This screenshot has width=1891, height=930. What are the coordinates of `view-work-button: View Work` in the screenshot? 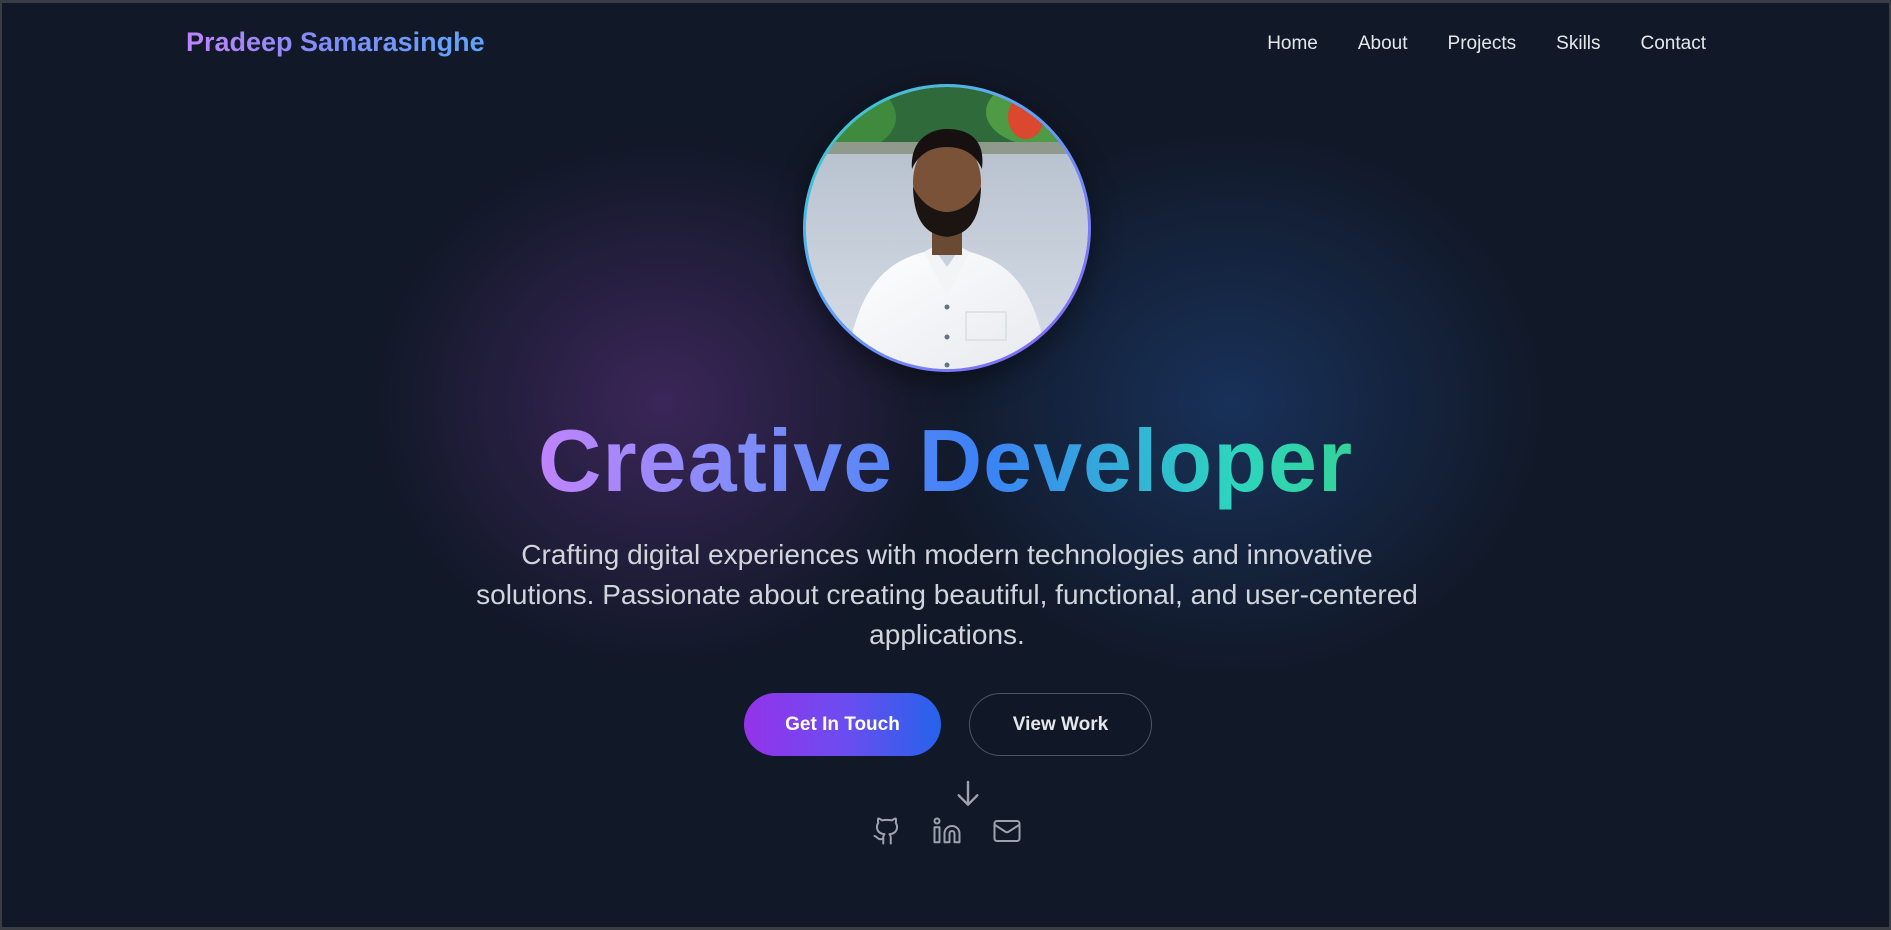 It's located at (1060, 724).